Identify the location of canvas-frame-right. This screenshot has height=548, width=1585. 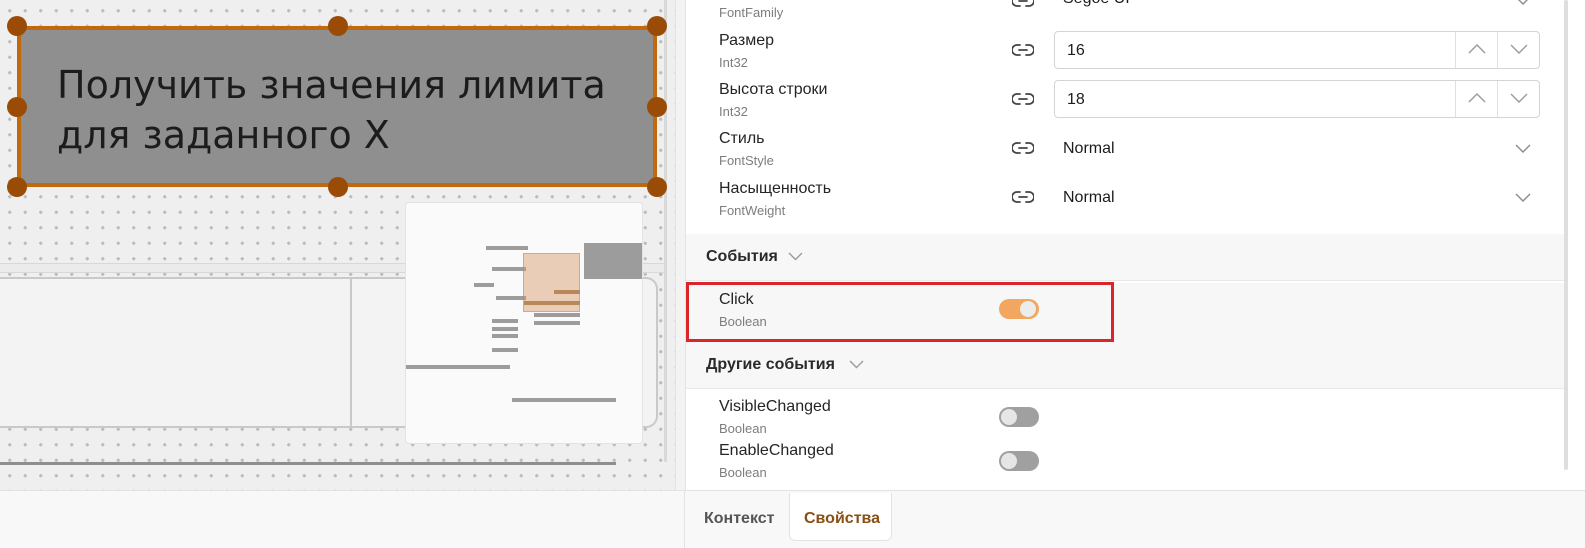
(665, 231).